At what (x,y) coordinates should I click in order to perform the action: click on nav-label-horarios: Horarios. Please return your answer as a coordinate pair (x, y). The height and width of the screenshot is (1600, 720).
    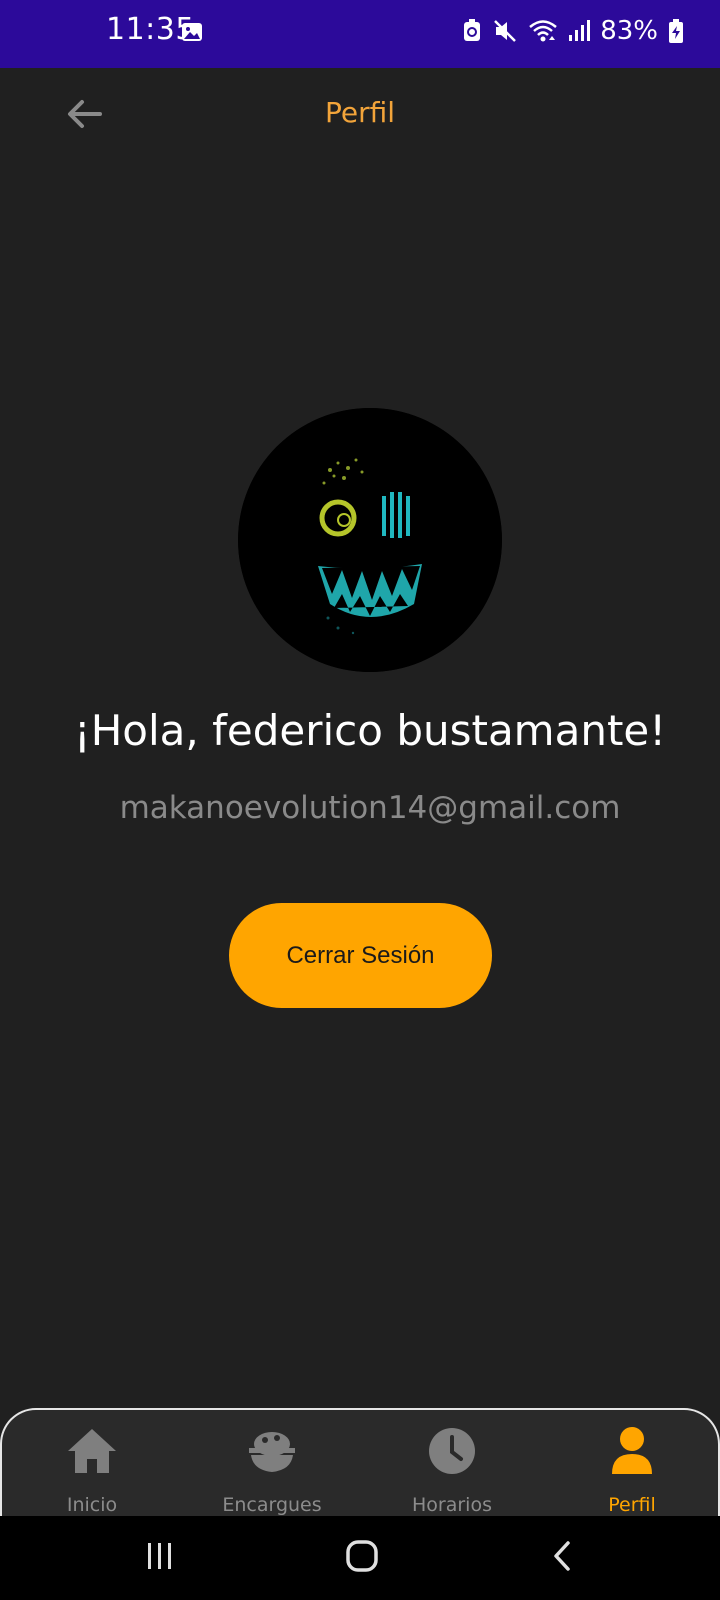
    Looking at the image, I should click on (452, 1505).